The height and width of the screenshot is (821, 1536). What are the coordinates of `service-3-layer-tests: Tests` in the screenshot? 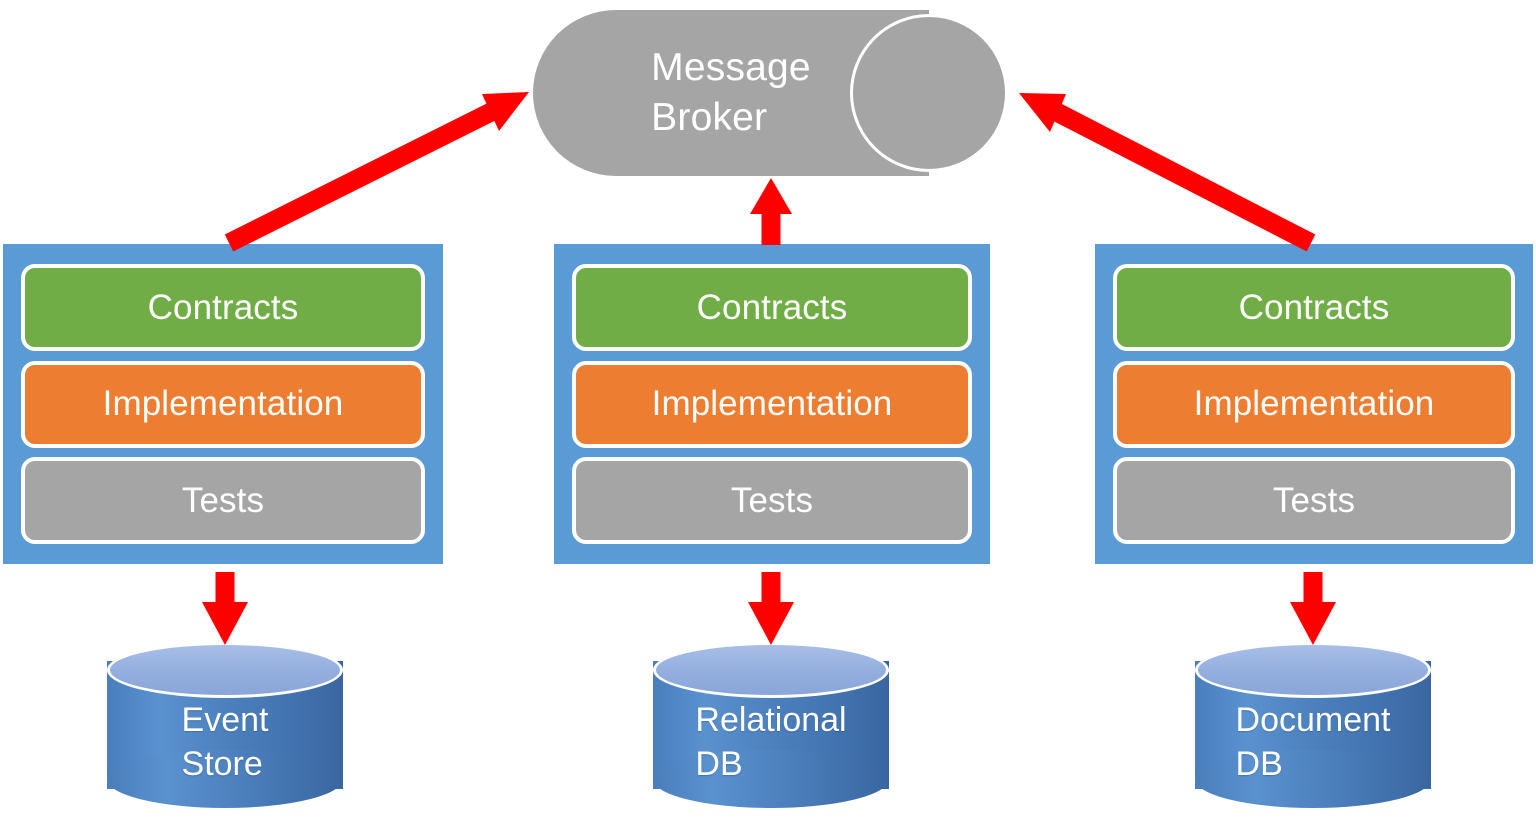 It's located at (1314, 500).